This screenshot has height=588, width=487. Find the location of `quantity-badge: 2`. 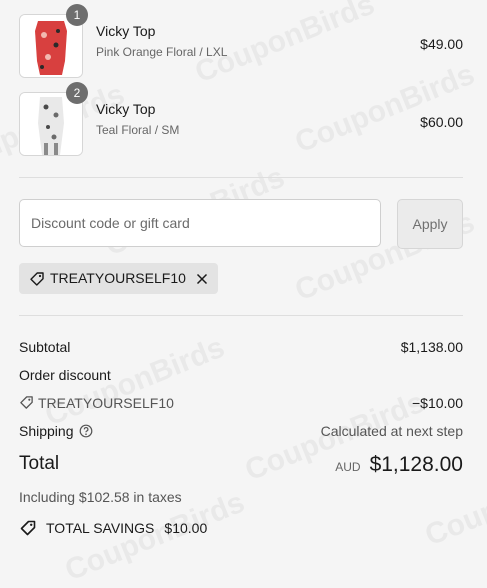

quantity-badge: 2 is located at coordinates (77, 93).